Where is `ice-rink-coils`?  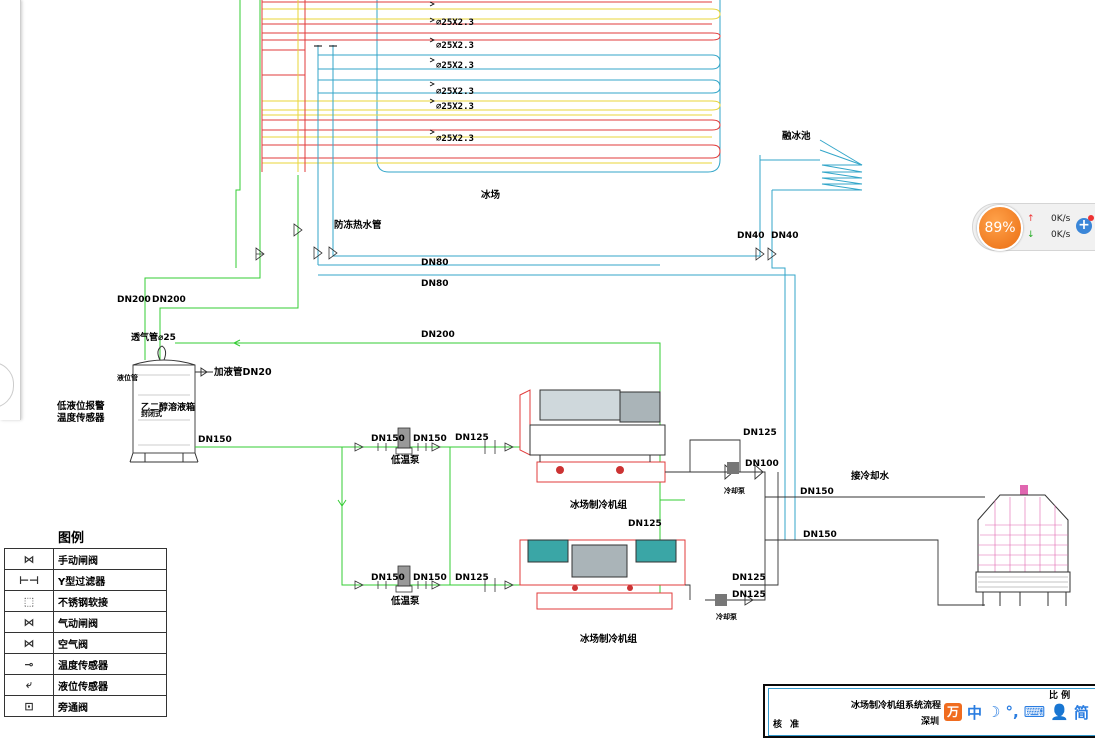 ice-rink-coils is located at coordinates (491, 86).